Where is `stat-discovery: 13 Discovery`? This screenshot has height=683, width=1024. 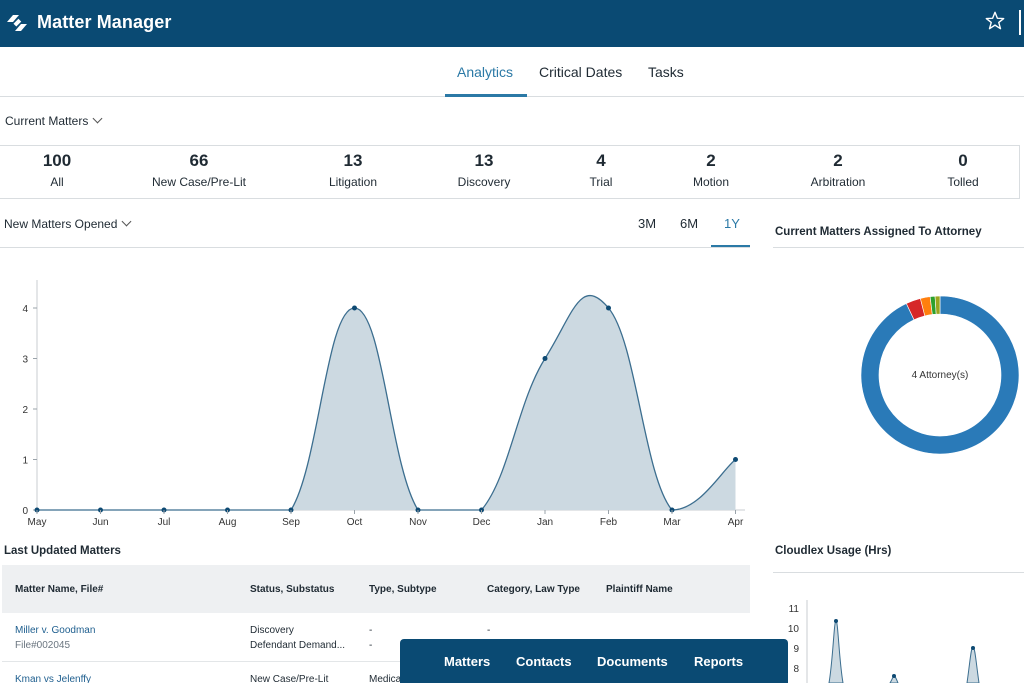
stat-discovery: 13 Discovery is located at coordinates (484, 170).